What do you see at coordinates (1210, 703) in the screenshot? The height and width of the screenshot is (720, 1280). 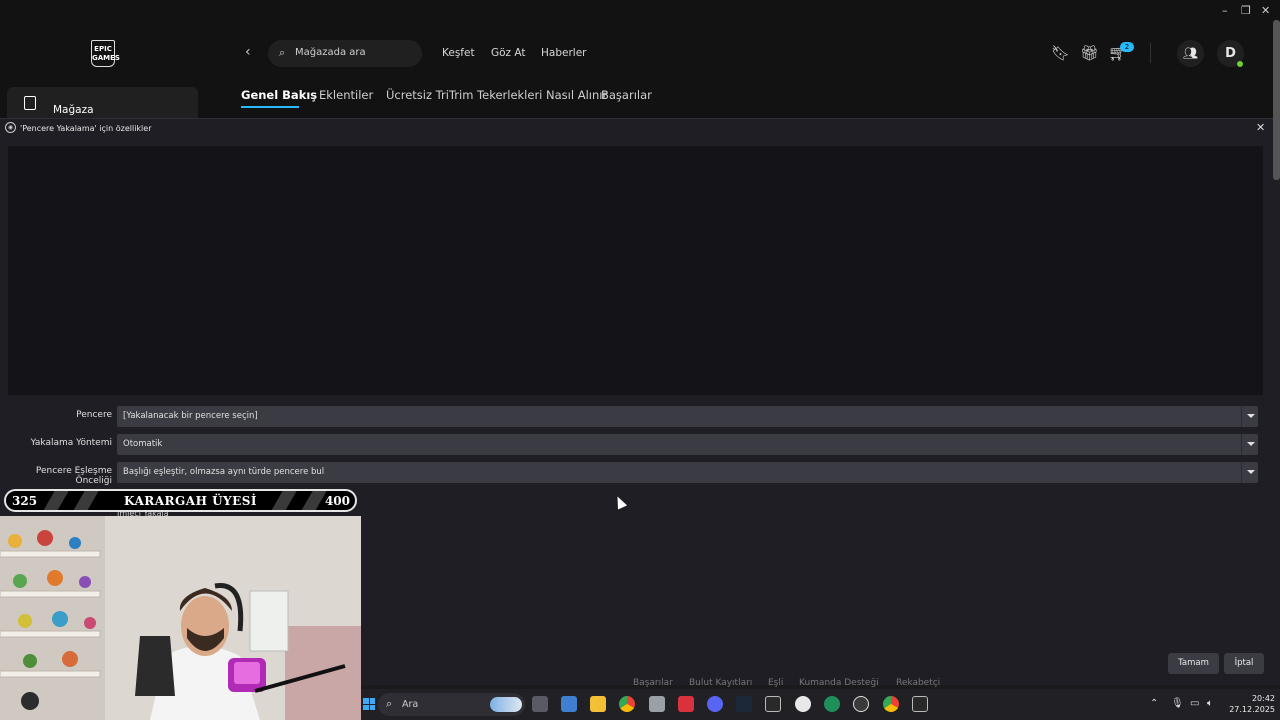 I see `volume-icon: 🔈︎` at bounding box center [1210, 703].